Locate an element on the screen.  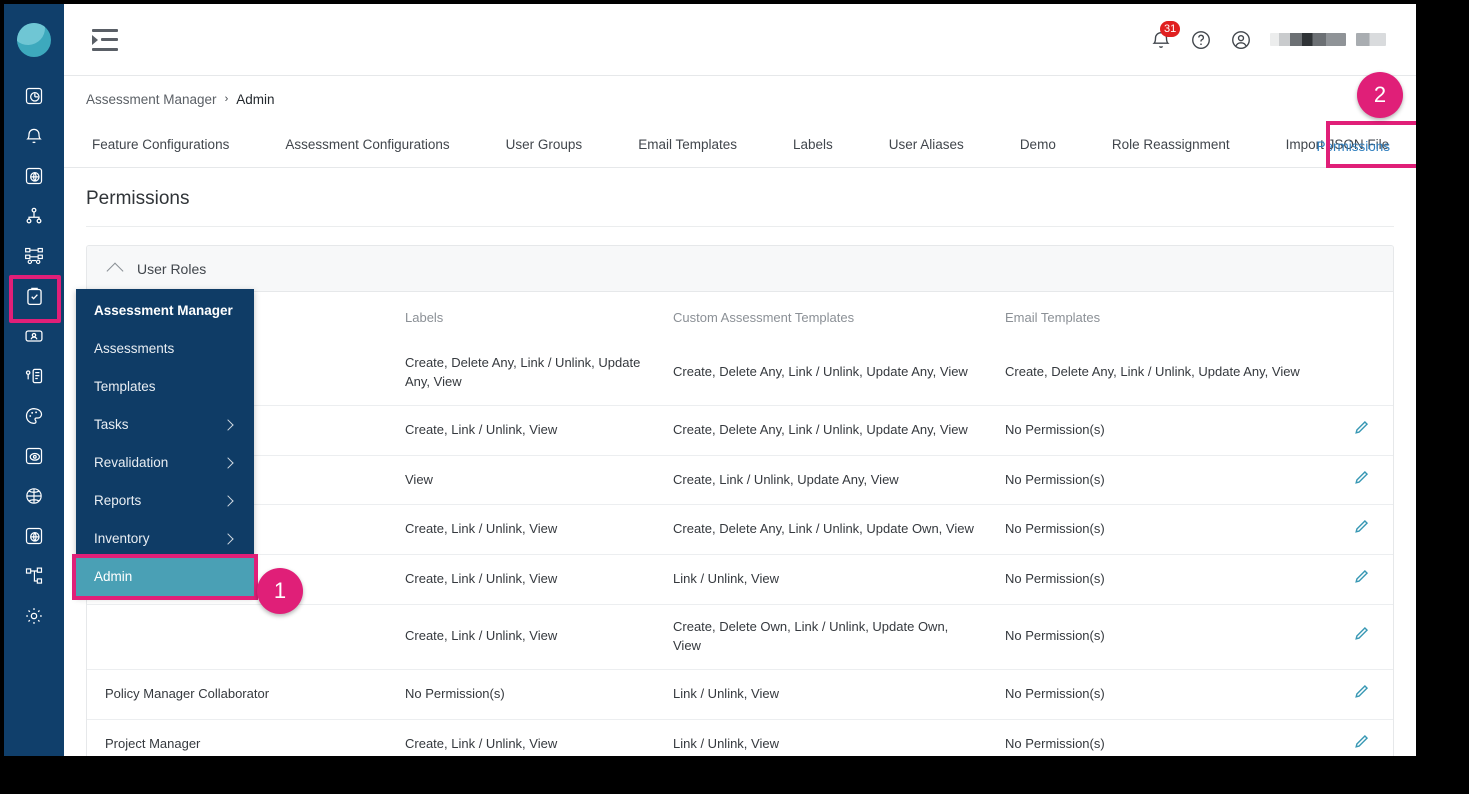
cell-role is located at coordinates (237, 637).